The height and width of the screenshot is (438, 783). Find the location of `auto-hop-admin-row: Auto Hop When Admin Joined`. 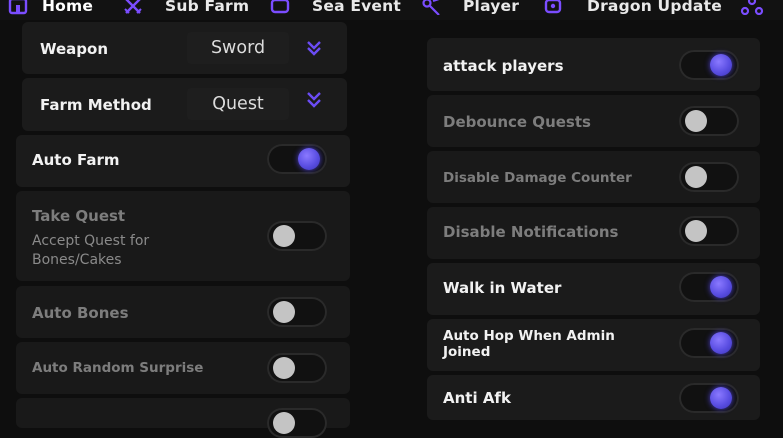

auto-hop-admin-row: Auto Hop When Admin Joined is located at coordinates (593, 345).